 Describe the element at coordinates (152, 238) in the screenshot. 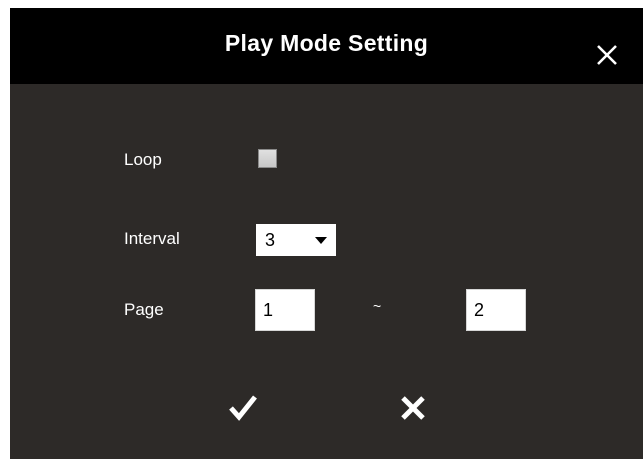

I see `interval-label: Interval` at that location.